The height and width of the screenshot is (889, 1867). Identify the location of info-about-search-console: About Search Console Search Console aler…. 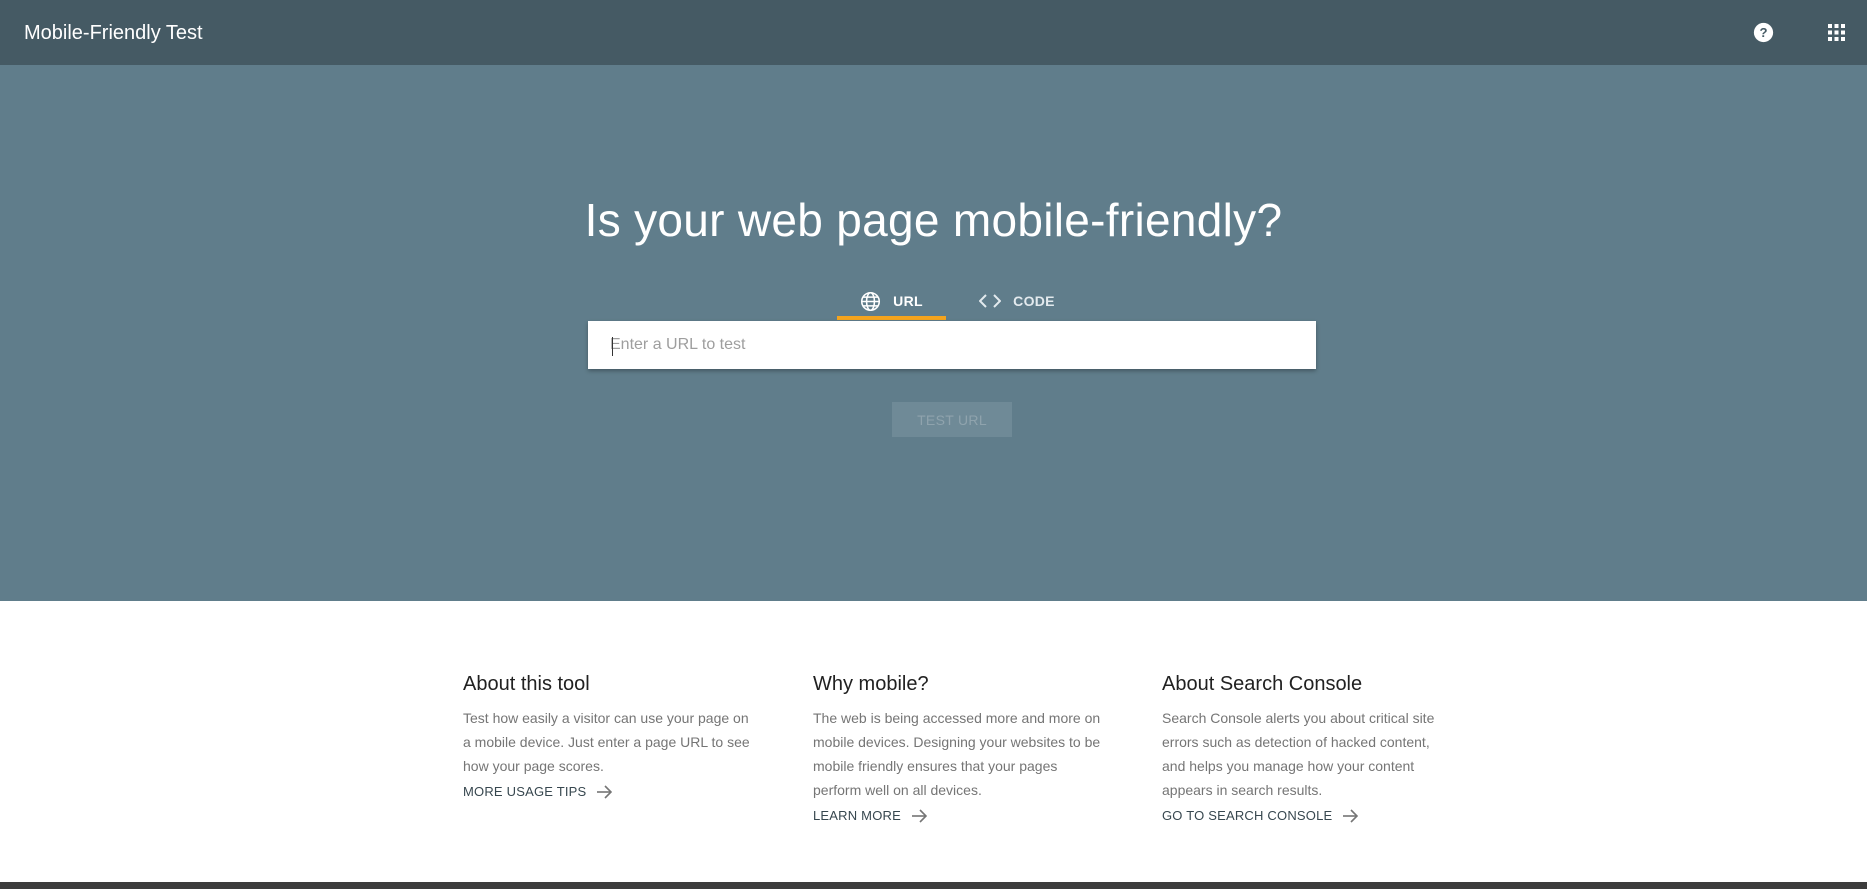
(1307, 748).